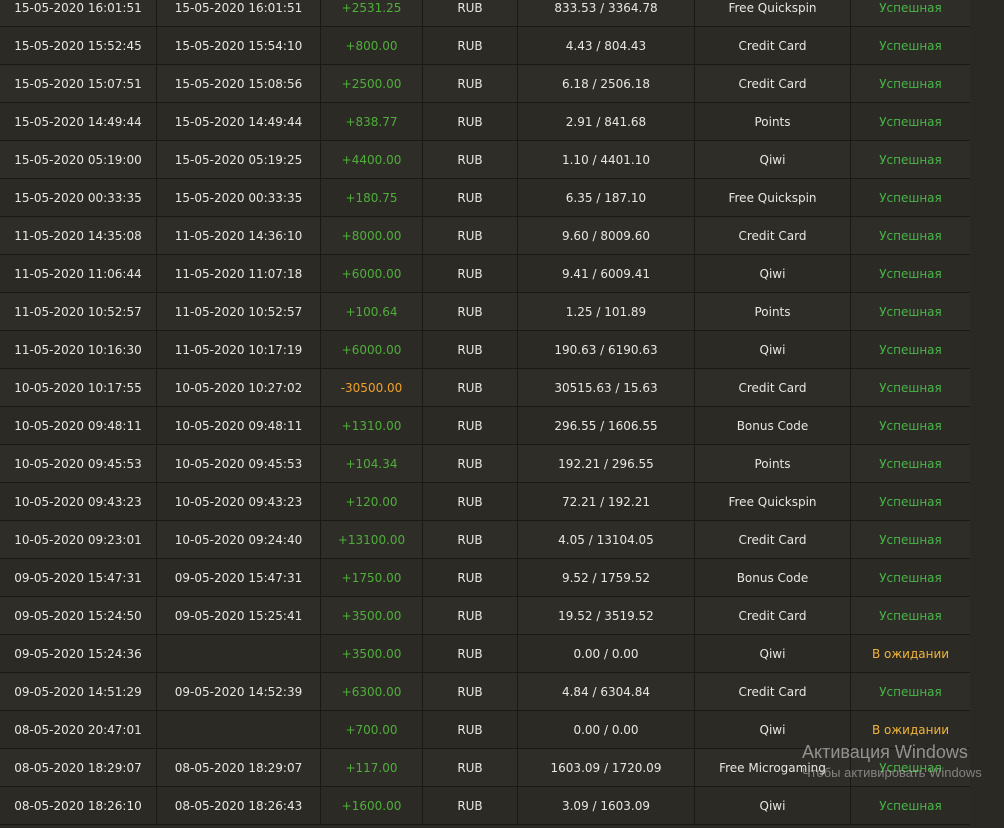  What do you see at coordinates (606, 83) in the screenshot?
I see `cell-balance: 6.18 / 2506.18` at bounding box center [606, 83].